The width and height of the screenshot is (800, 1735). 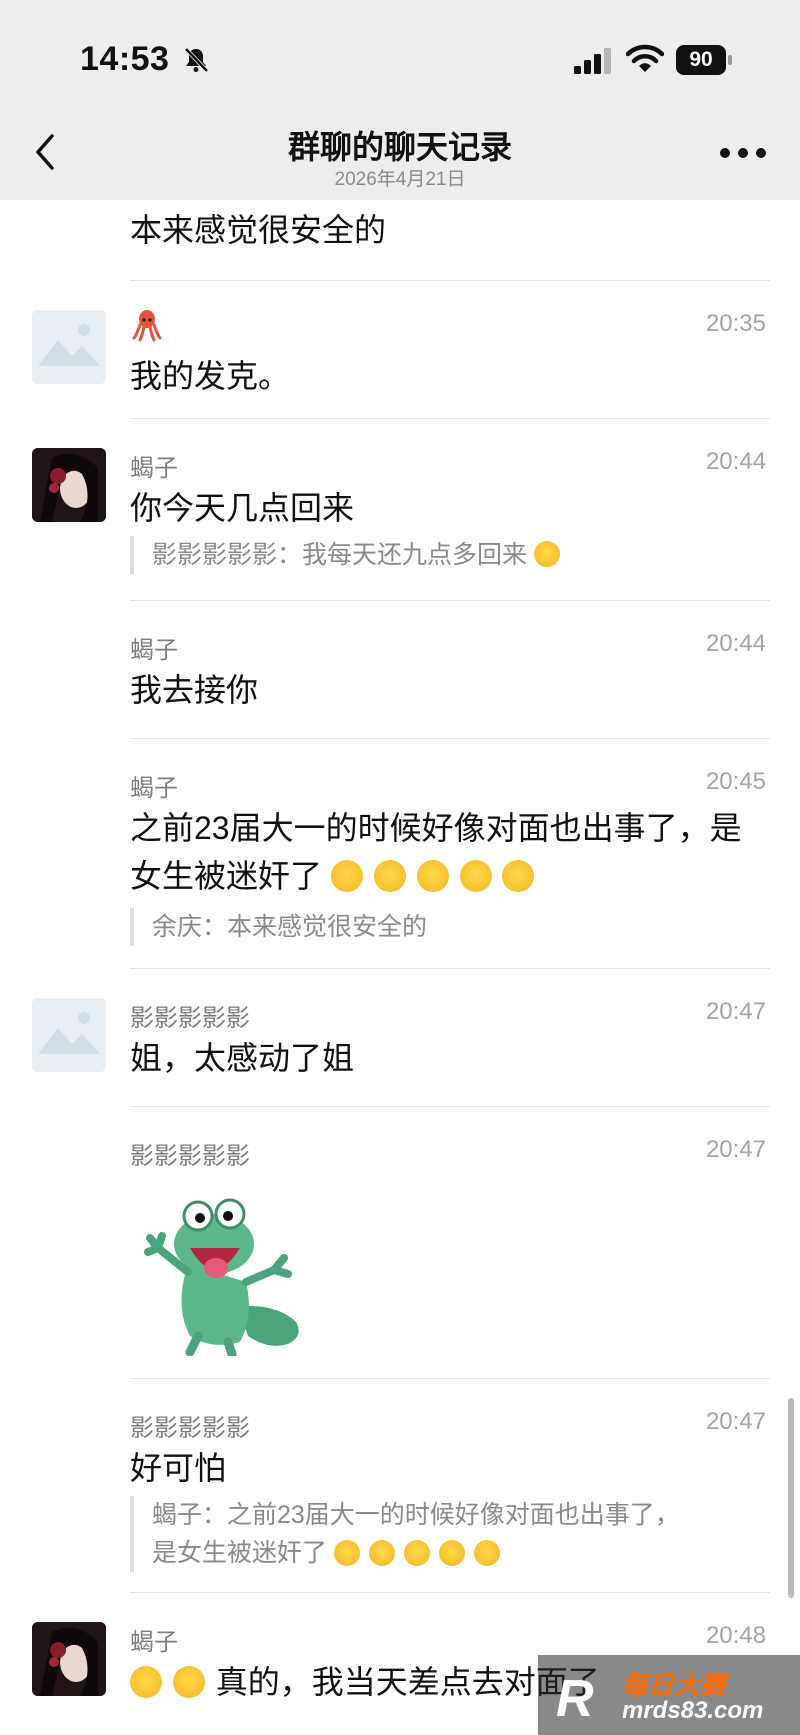 What do you see at coordinates (791, 1498) in the screenshot?
I see `scrollbar` at bounding box center [791, 1498].